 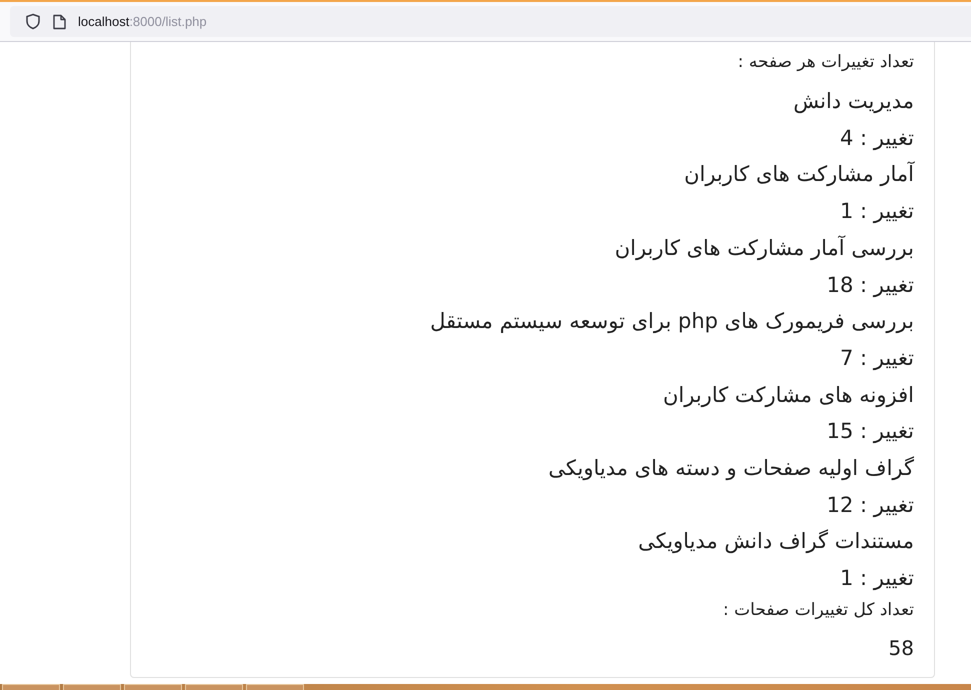 I want to click on page-title: بررسی آمار مشارکت های کاربران, so click(x=764, y=248).